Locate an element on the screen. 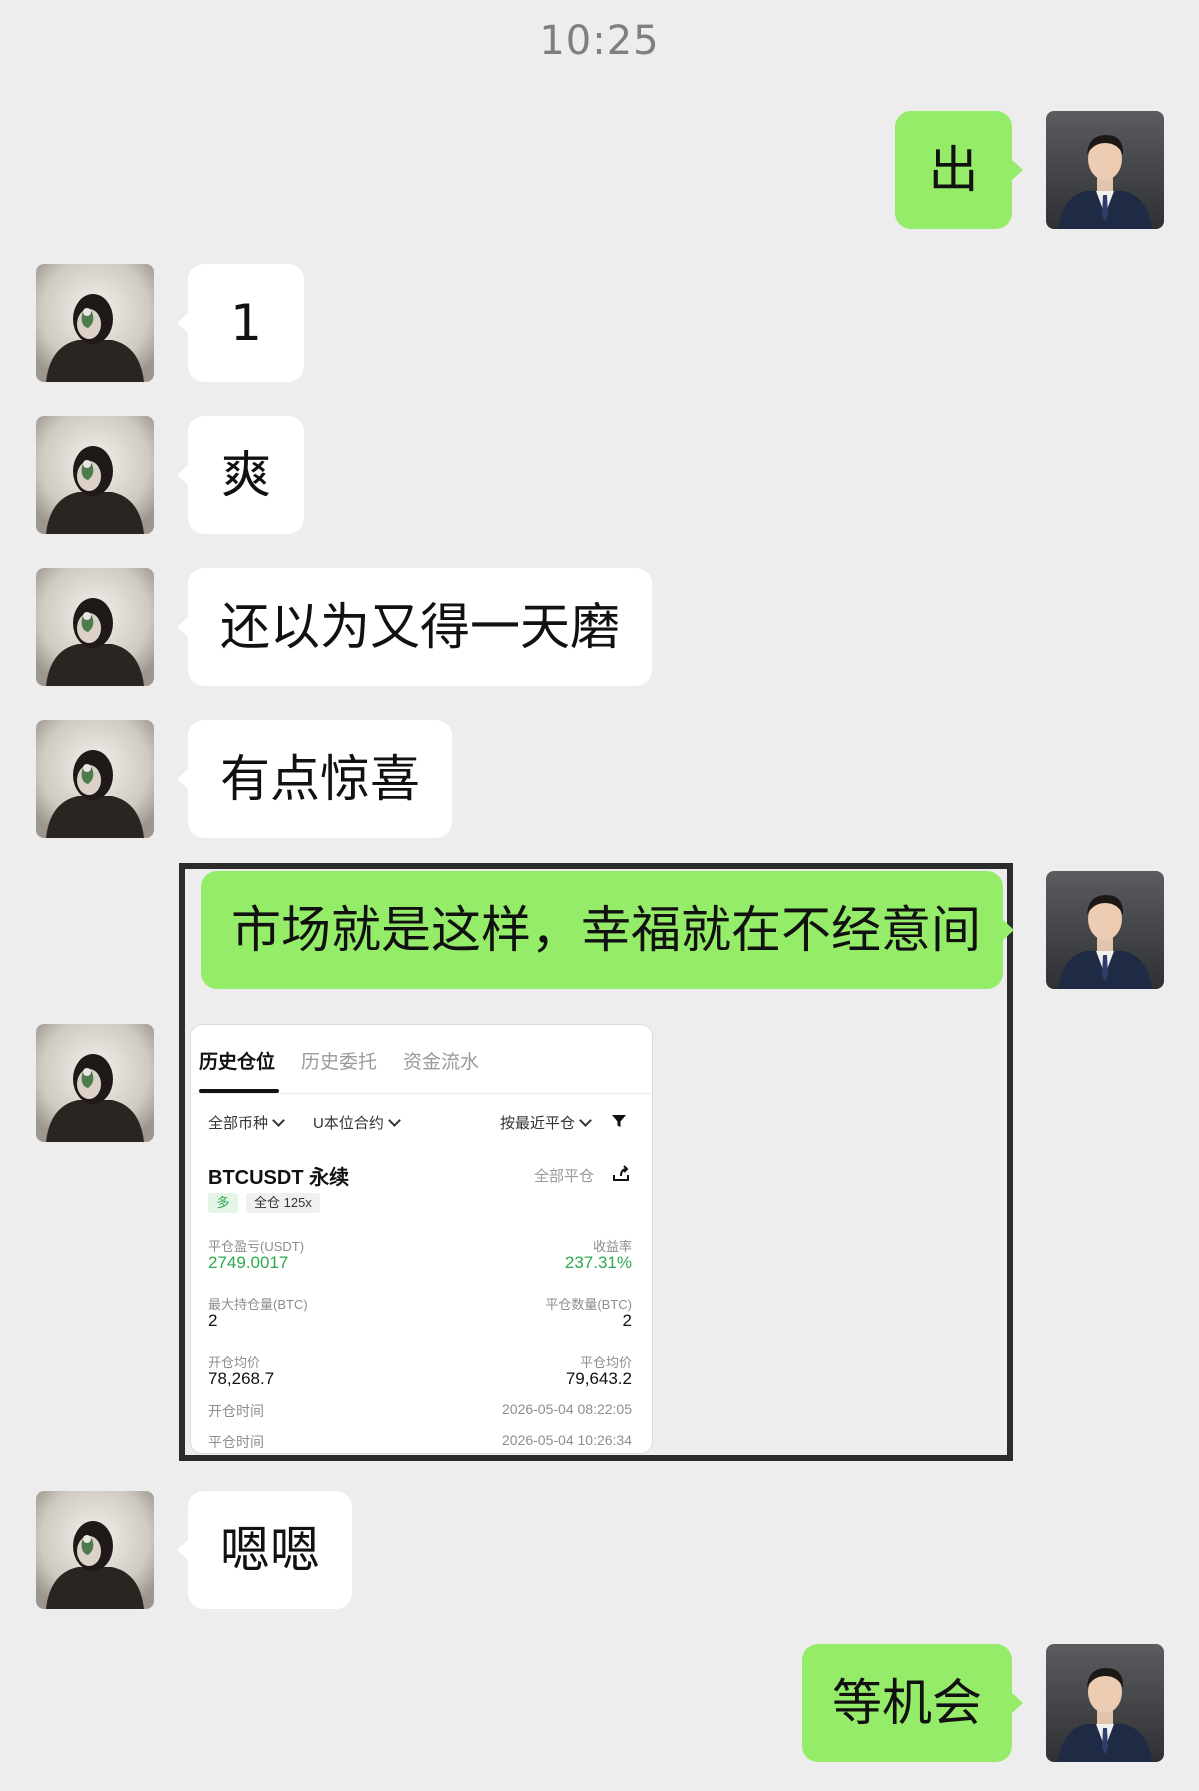 The width and height of the screenshot is (1199, 1791). coin-filter: 全部币种 is located at coordinates (246, 1122).